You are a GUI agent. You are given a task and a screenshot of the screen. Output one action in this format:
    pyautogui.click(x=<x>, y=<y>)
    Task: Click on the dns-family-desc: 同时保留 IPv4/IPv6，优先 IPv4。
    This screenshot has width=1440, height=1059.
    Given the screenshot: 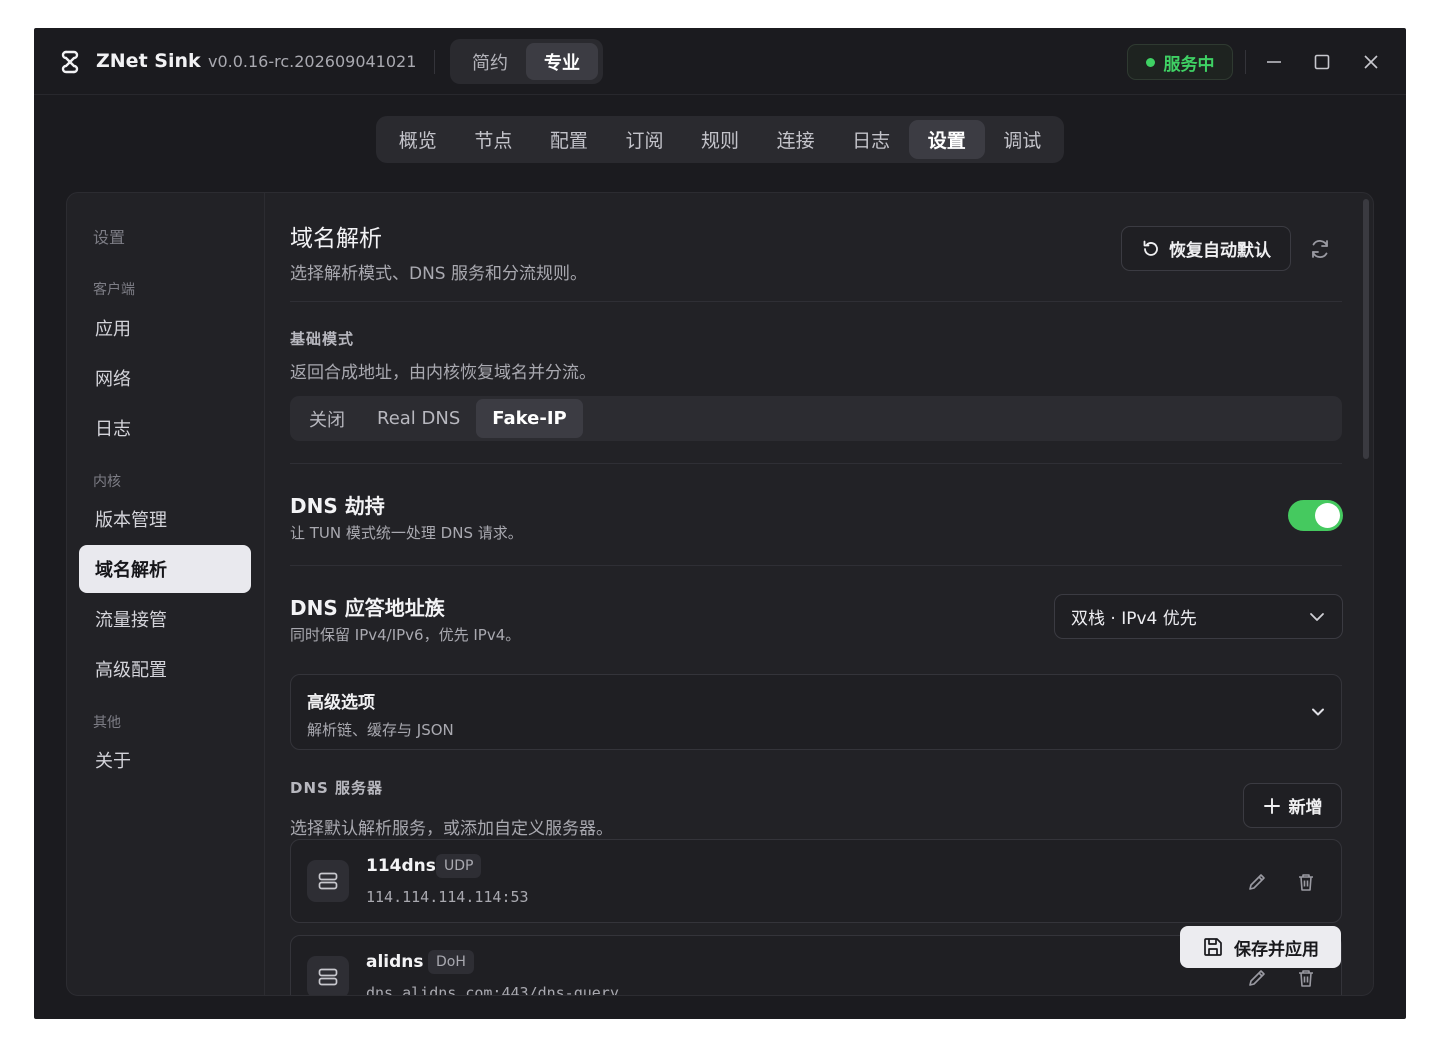 What is the action you would take?
    pyautogui.click(x=405, y=635)
    